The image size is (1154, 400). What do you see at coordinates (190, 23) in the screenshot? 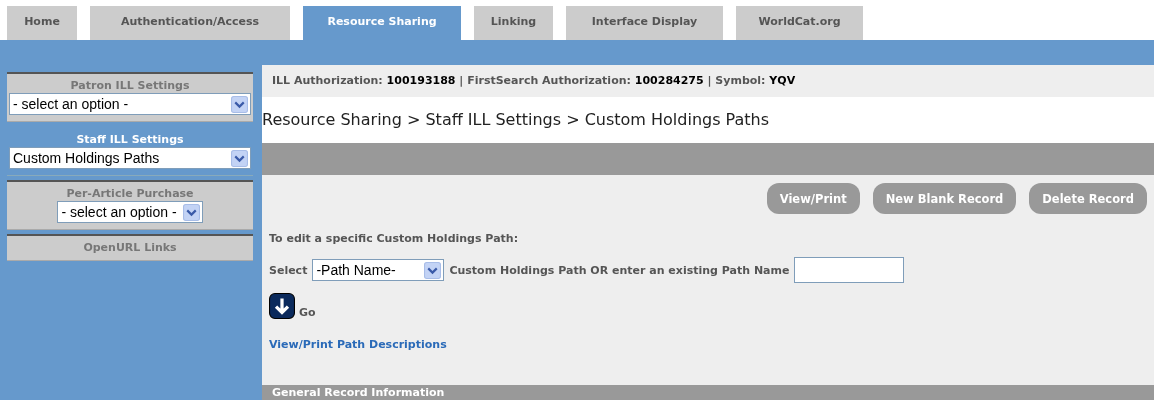
I see `nav-tab: Authentication/Access` at bounding box center [190, 23].